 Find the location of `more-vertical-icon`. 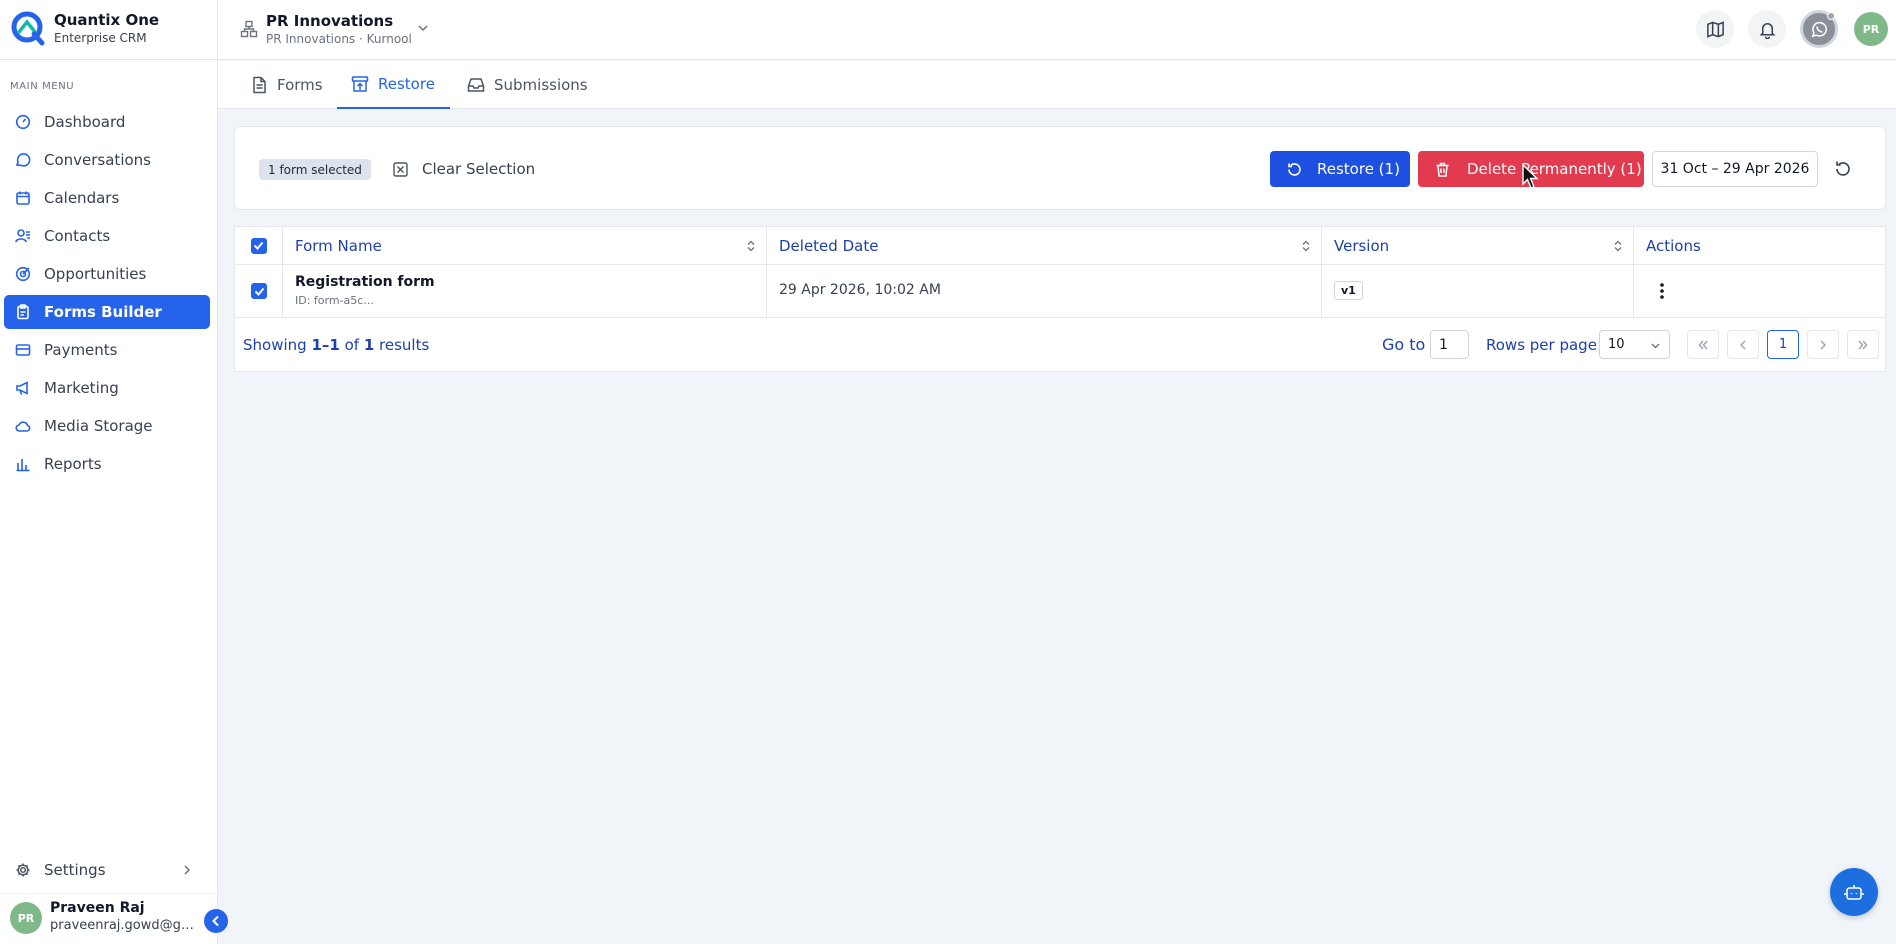

more-vertical-icon is located at coordinates (1662, 291).